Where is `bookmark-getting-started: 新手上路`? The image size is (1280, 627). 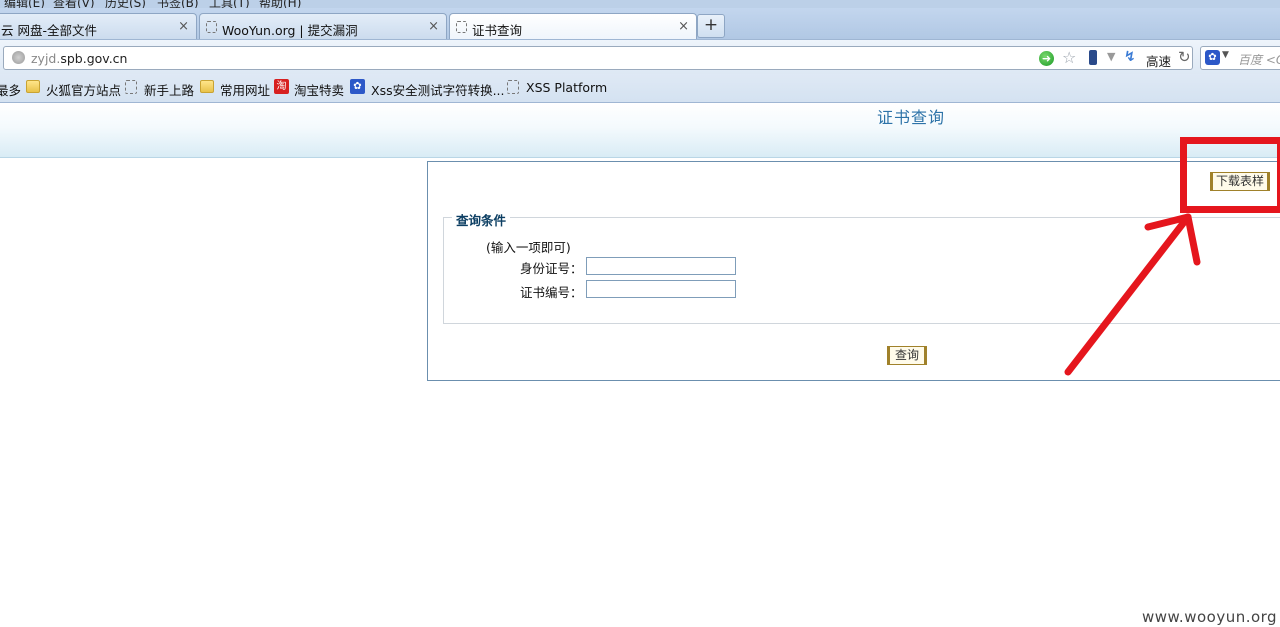
bookmark-getting-started: 新手上路 is located at coordinates (169, 89).